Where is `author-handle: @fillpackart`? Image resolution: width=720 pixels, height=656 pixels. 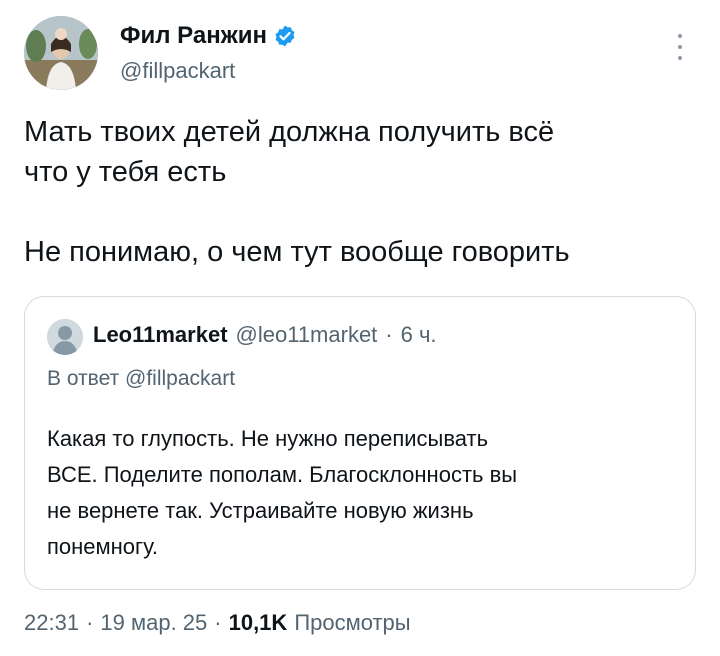 author-handle: @fillpackart is located at coordinates (177, 71).